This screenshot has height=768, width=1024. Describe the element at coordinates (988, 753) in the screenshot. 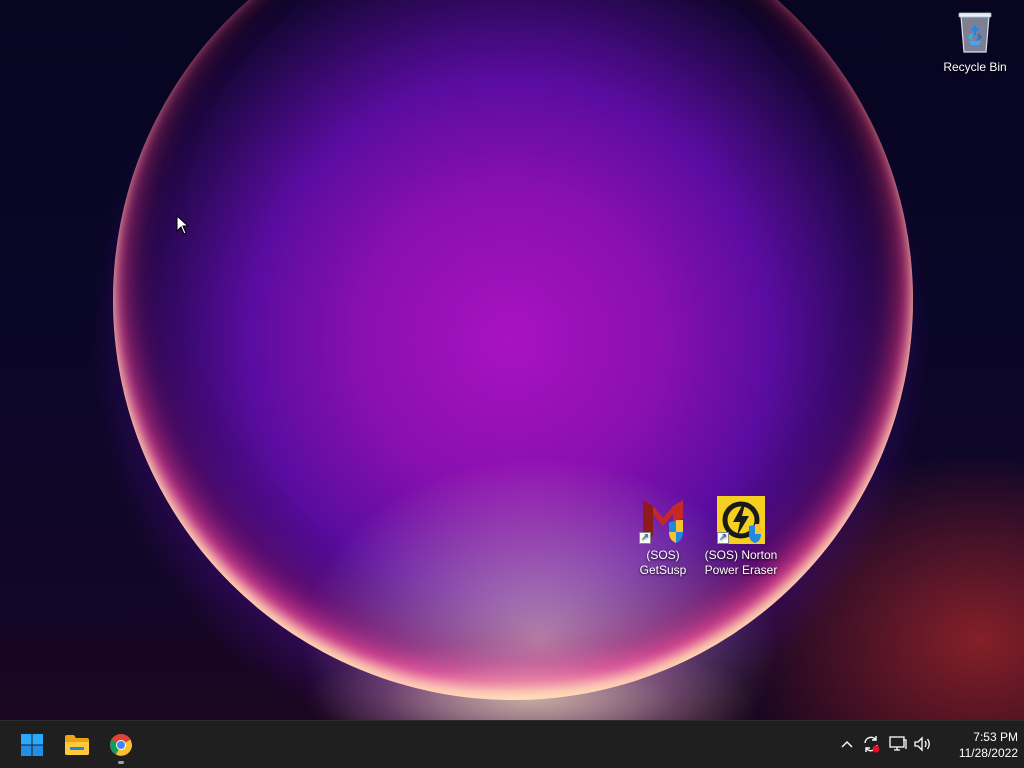

I see `clock-date: 11/28/2022` at that location.